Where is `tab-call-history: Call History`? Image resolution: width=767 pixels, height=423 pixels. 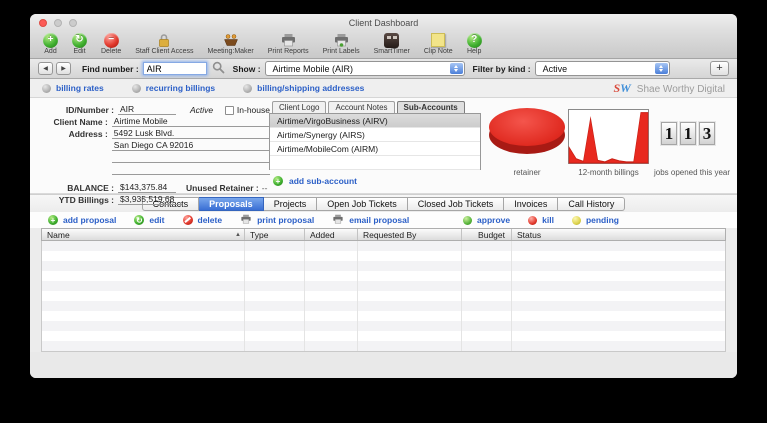 tab-call-history: Call History is located at coordinates (592, 203).